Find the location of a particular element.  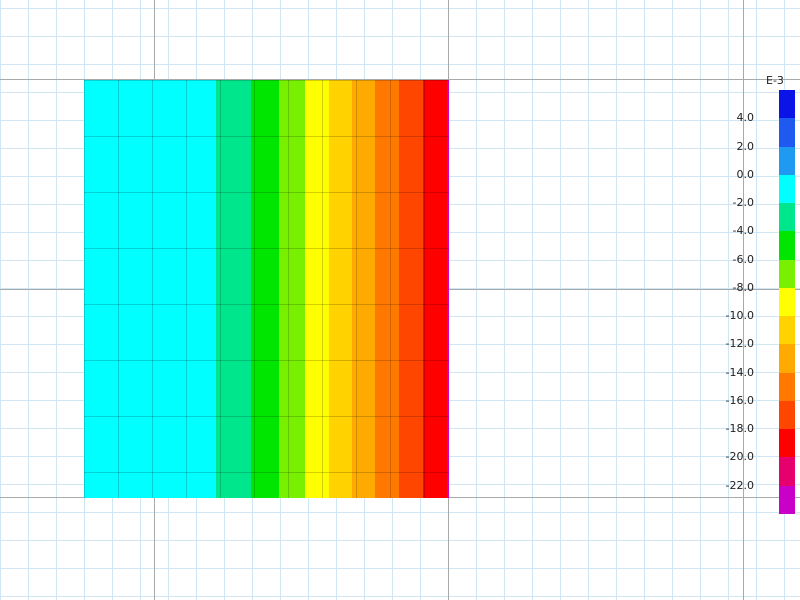

legend-tick-label: 2.0 is located at coordinates (745, 146).